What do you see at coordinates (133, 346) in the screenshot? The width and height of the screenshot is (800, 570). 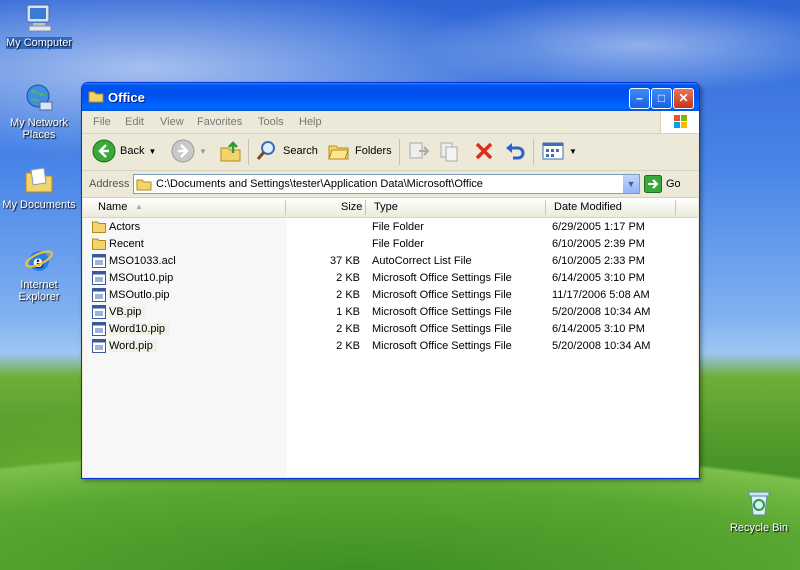 I see `file-name: Word.pip` at bounding box center [133, 346].